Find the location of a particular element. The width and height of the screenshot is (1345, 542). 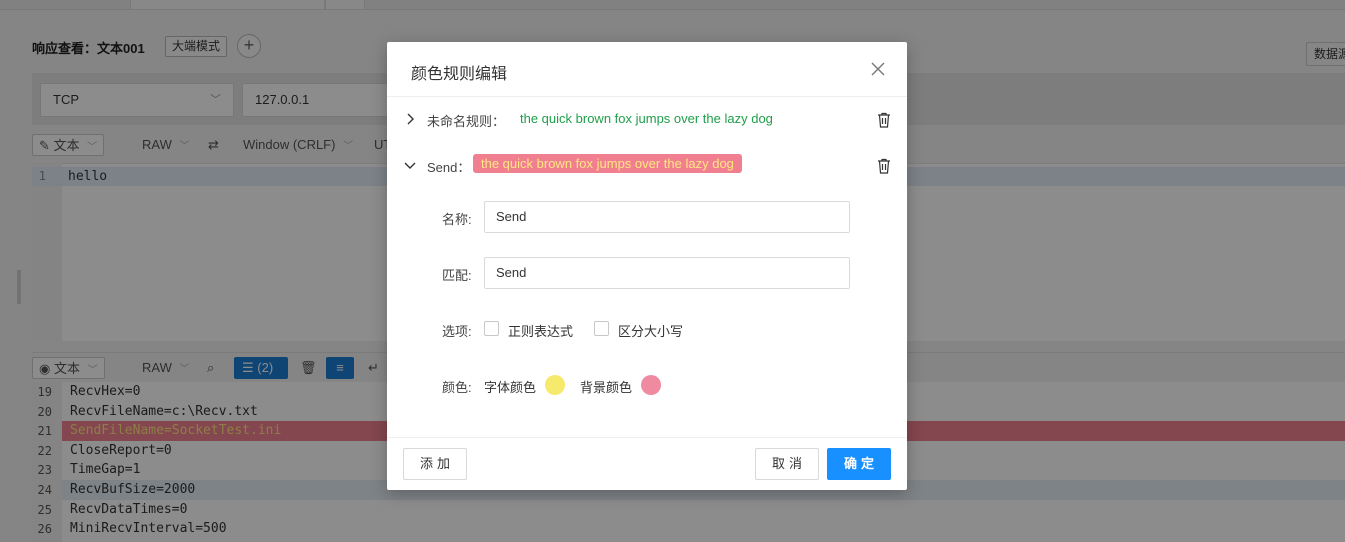

match-label: 匹配: is located at coordinates (457, 275).